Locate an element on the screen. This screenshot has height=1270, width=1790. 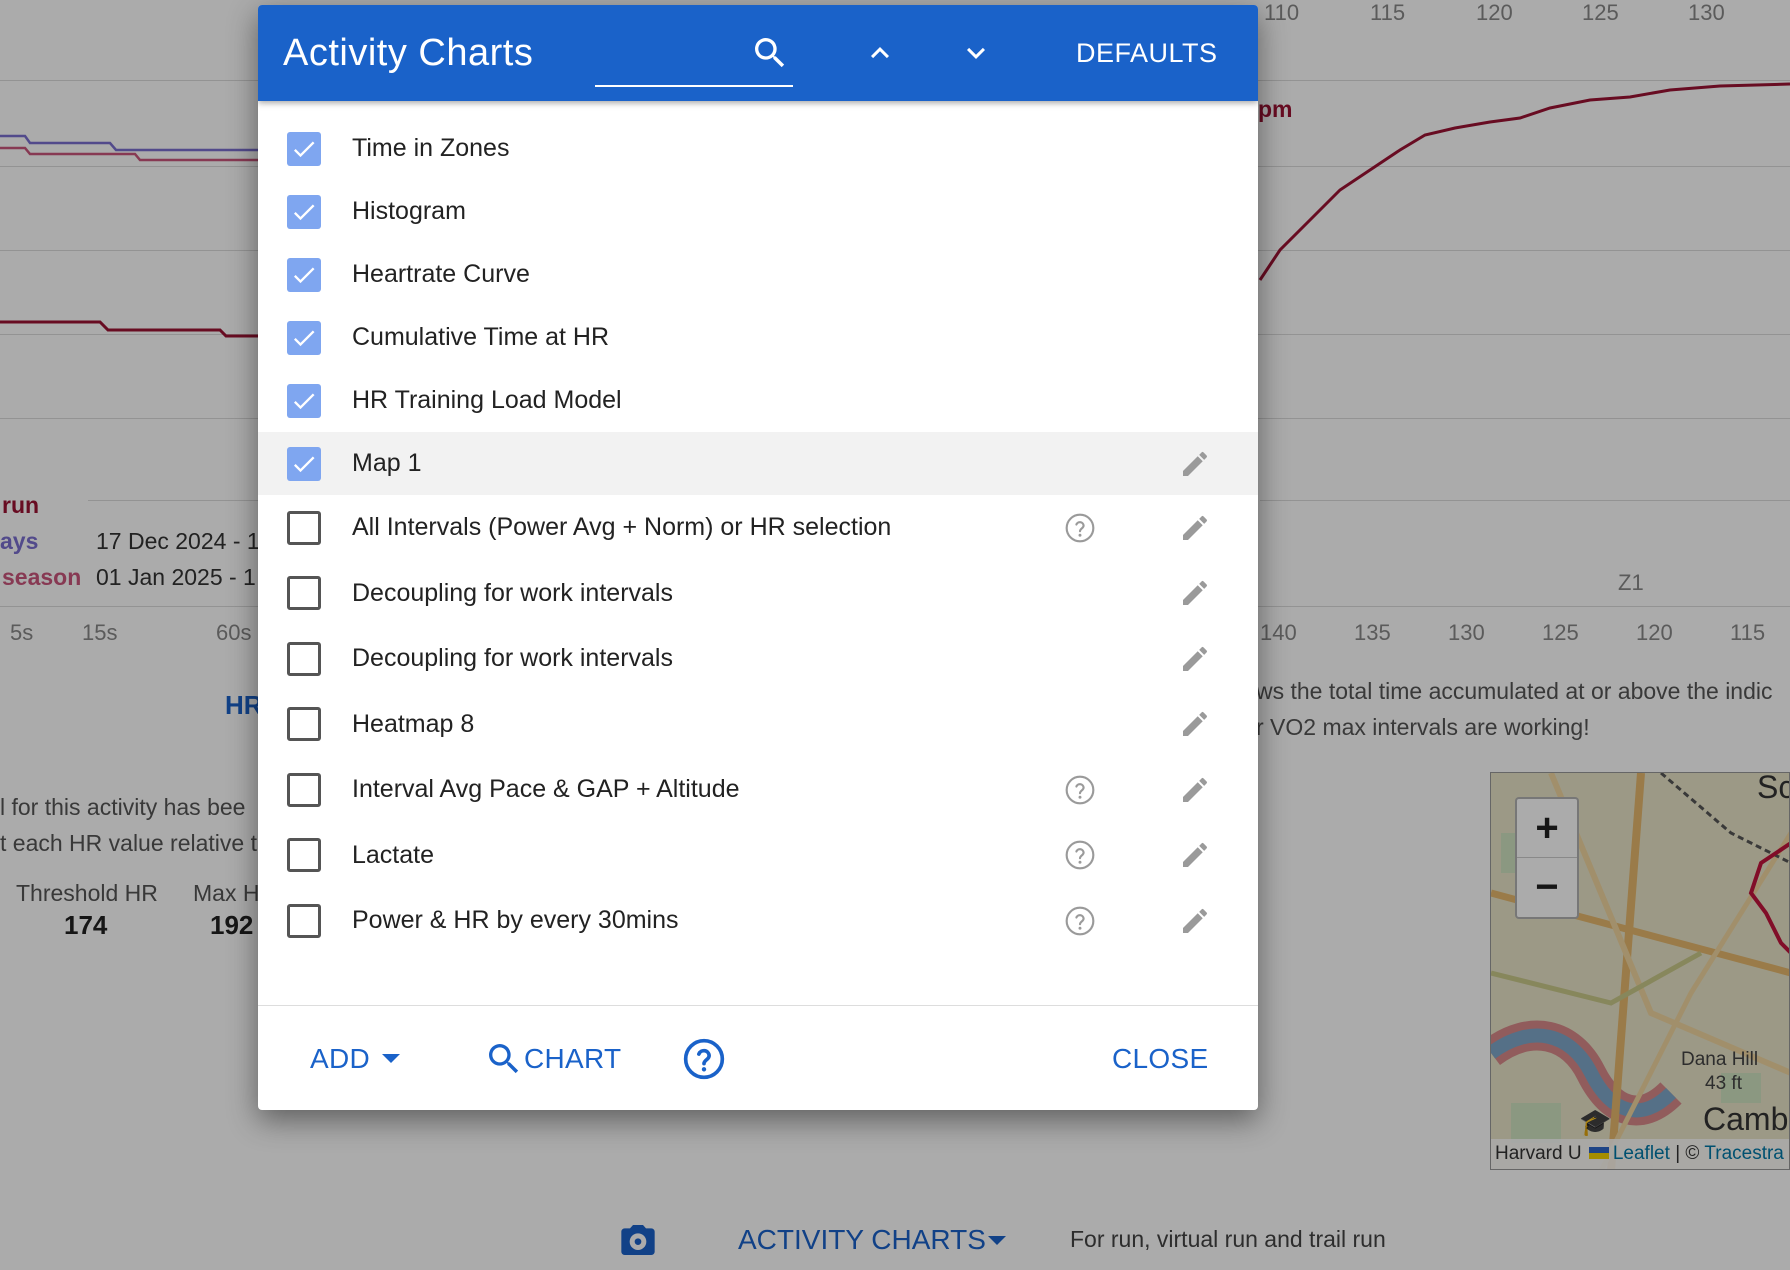
chart-list-item: Histogram is located at coordinates (758, 211).